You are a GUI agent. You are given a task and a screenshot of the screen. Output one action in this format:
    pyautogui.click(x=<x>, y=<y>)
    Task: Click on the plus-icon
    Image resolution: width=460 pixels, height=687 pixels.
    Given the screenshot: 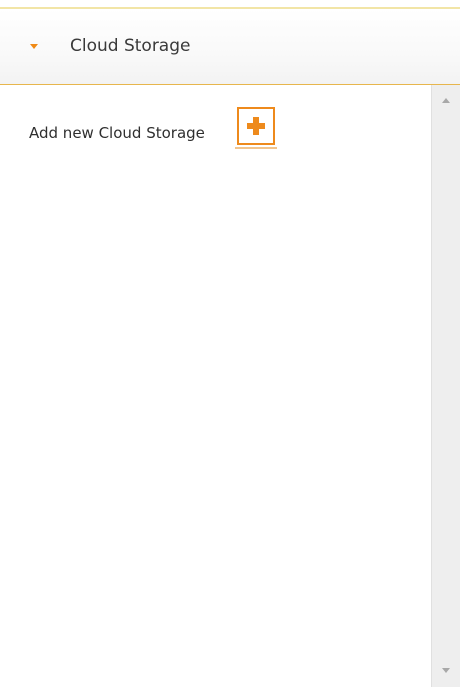 What is the action you would take?
    pyautogui.click(x=256, y=126)
    